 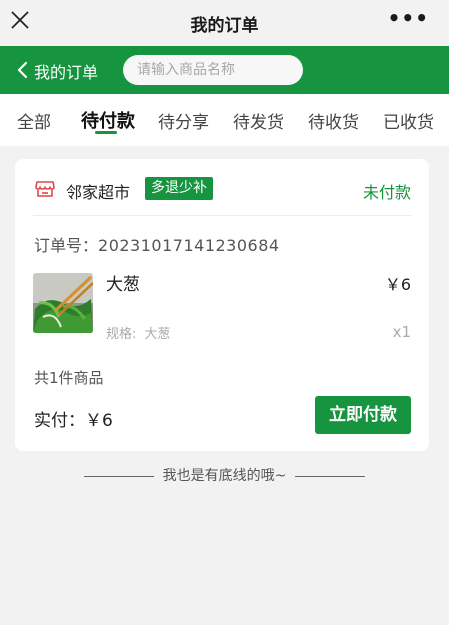 I want to click on spec-value: 大葱, so click(x=157, y=334).